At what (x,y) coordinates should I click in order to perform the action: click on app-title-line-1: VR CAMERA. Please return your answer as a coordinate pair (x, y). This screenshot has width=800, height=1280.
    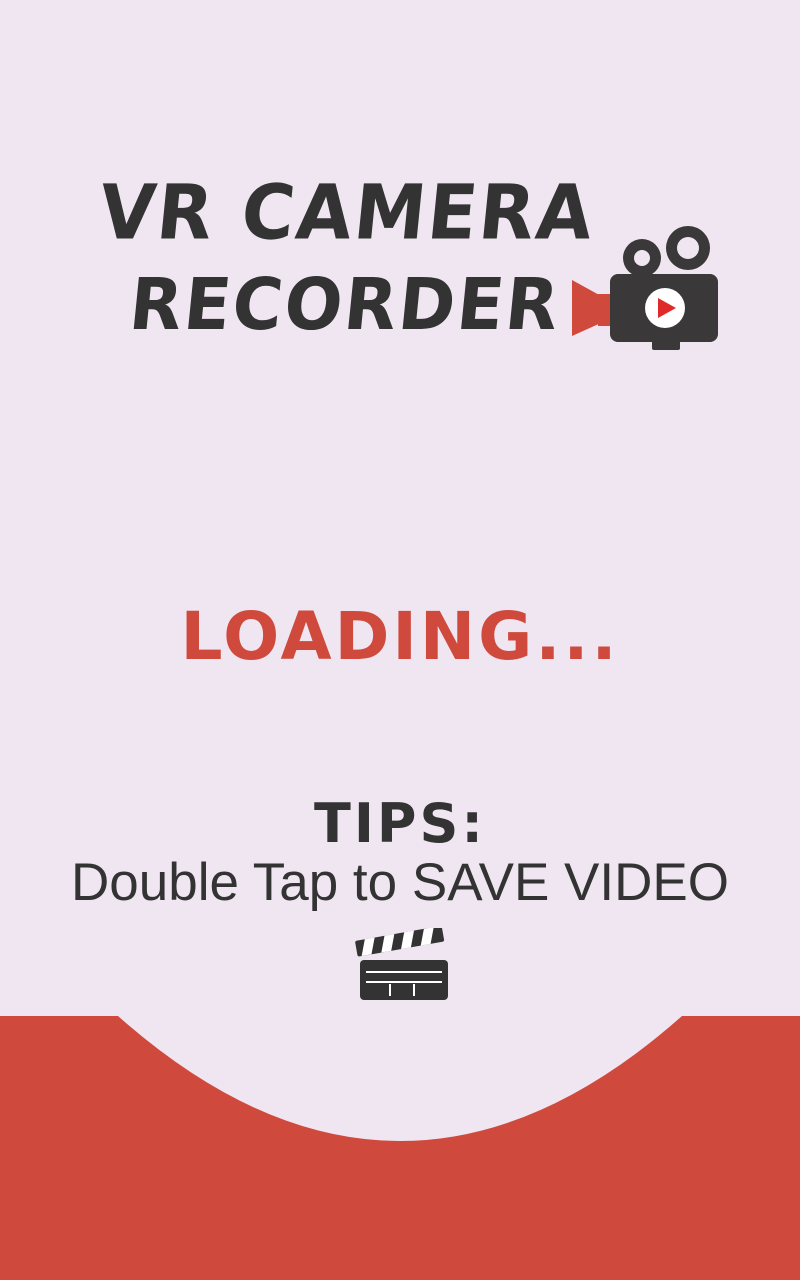
    Looking at the image, I should click on (347, 212).